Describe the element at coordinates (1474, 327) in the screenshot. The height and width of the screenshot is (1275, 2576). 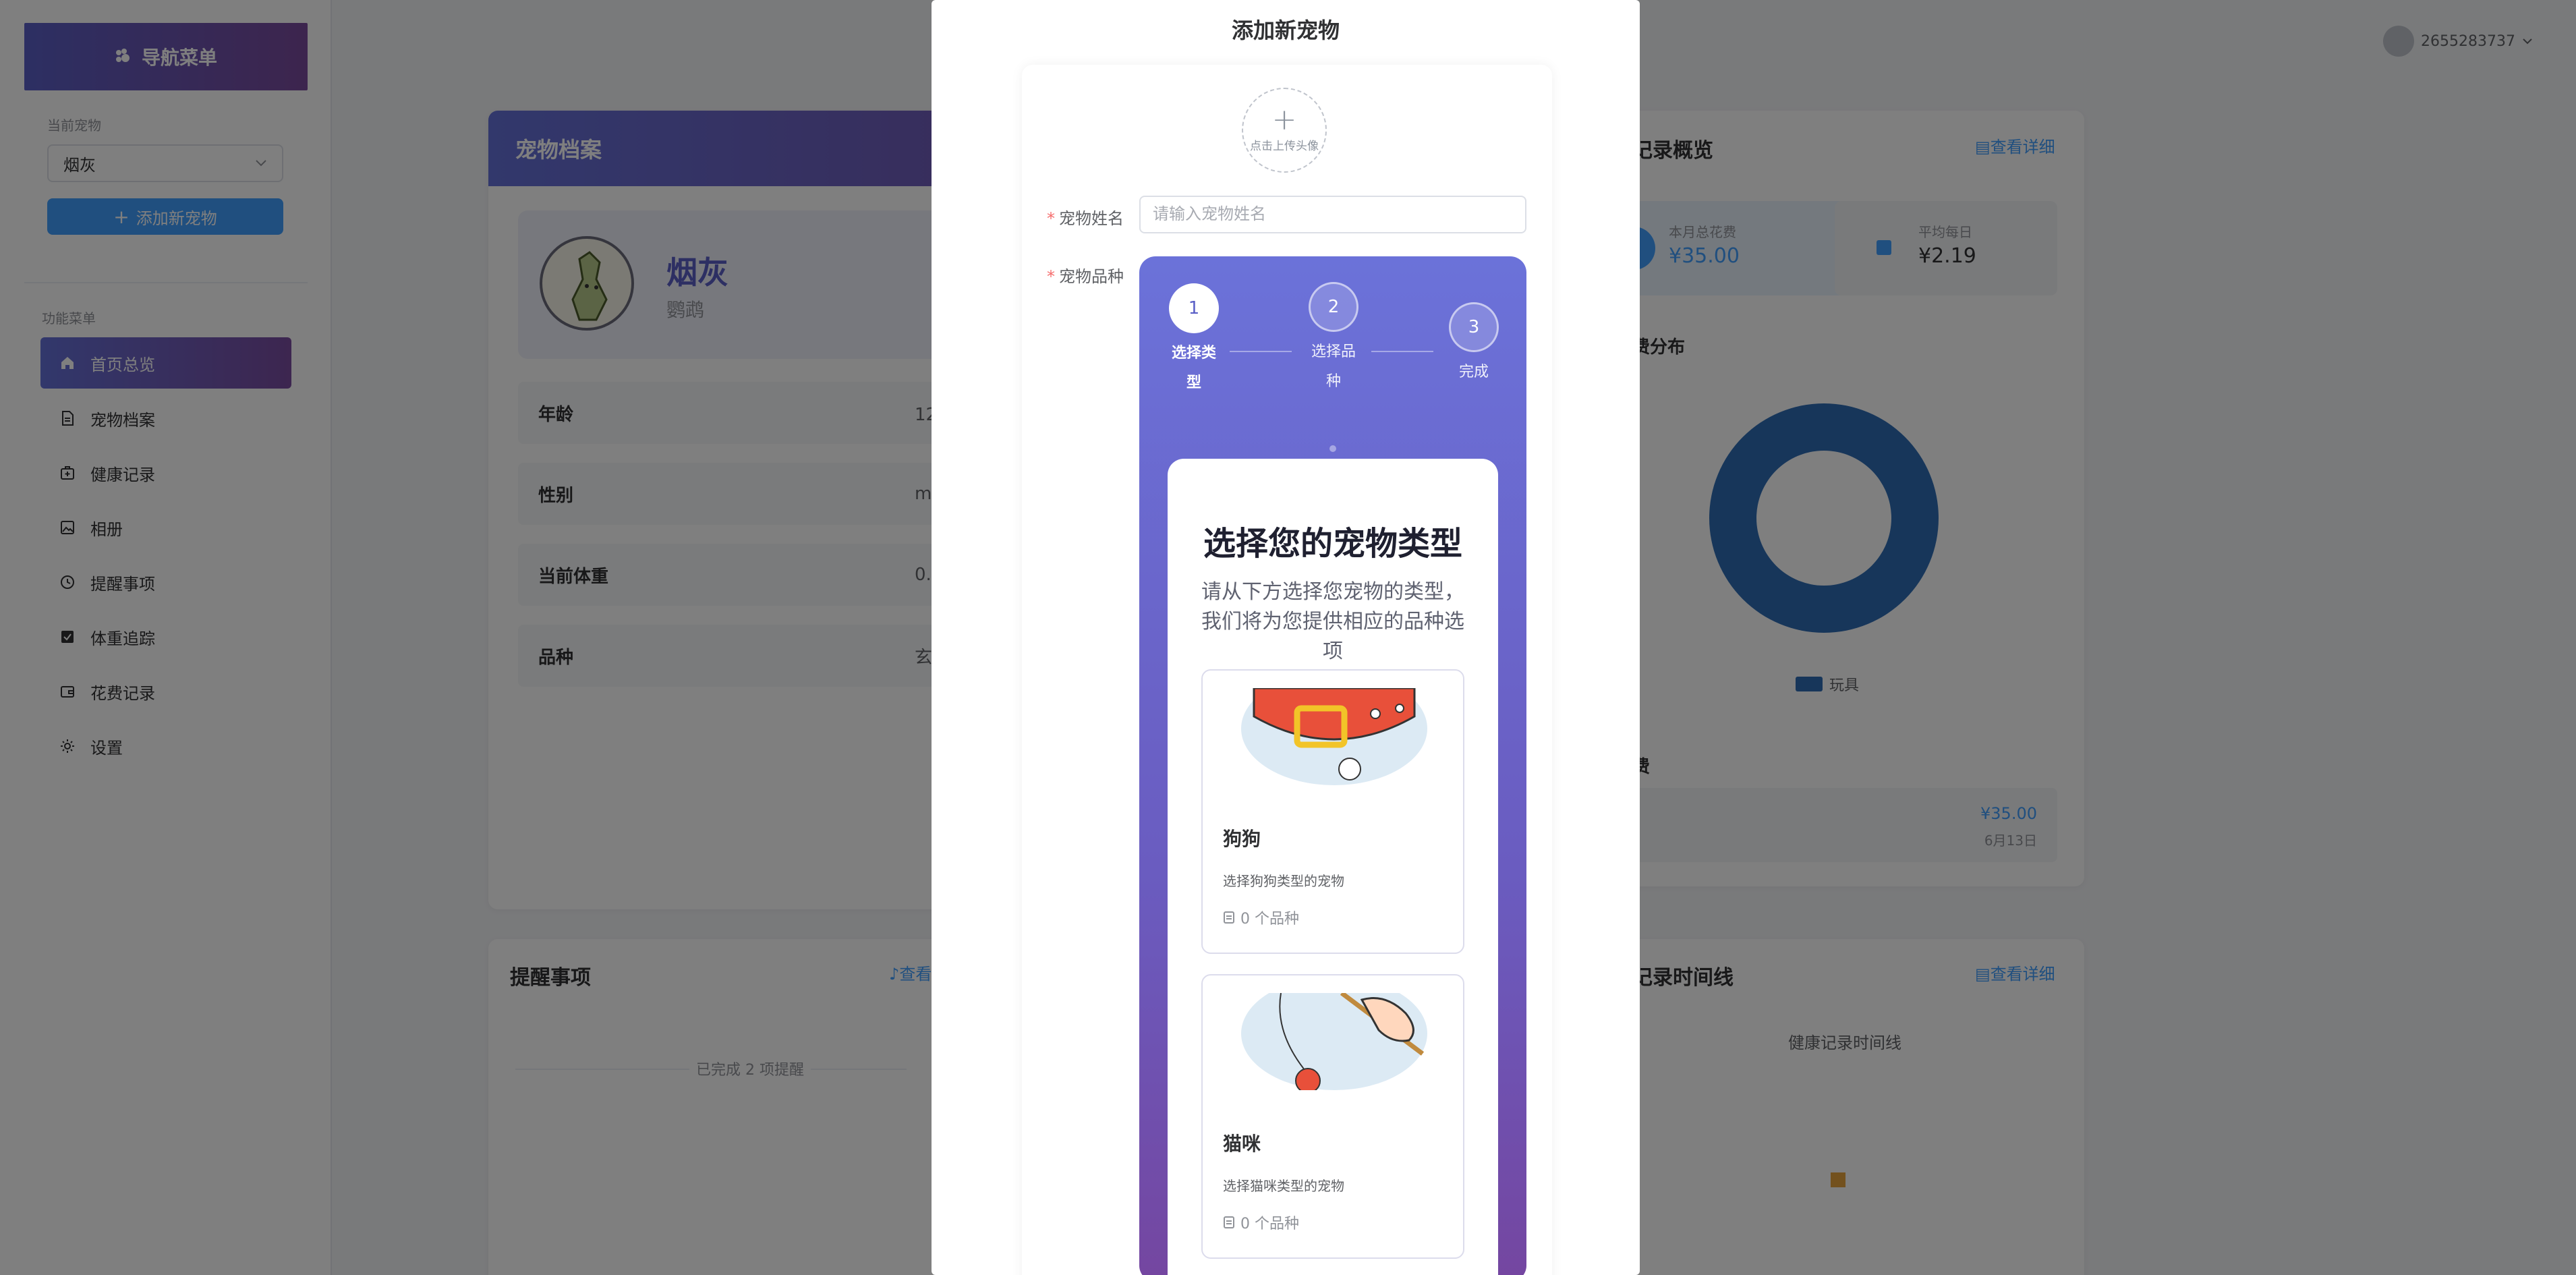
I see `step-number: 3` at that location.